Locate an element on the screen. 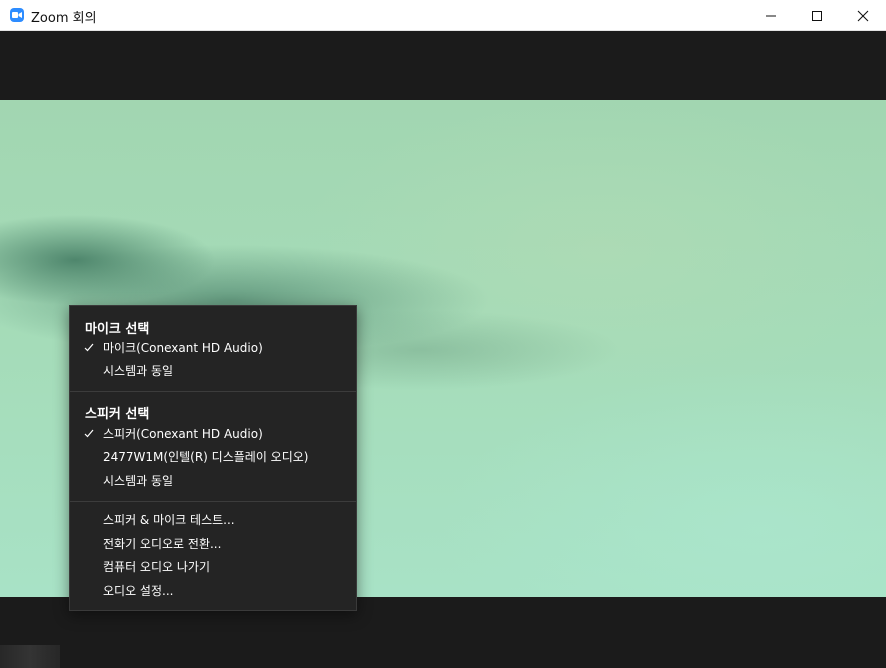 The image size is (886, 668). maximize-button is located at coordinates (817, 15).